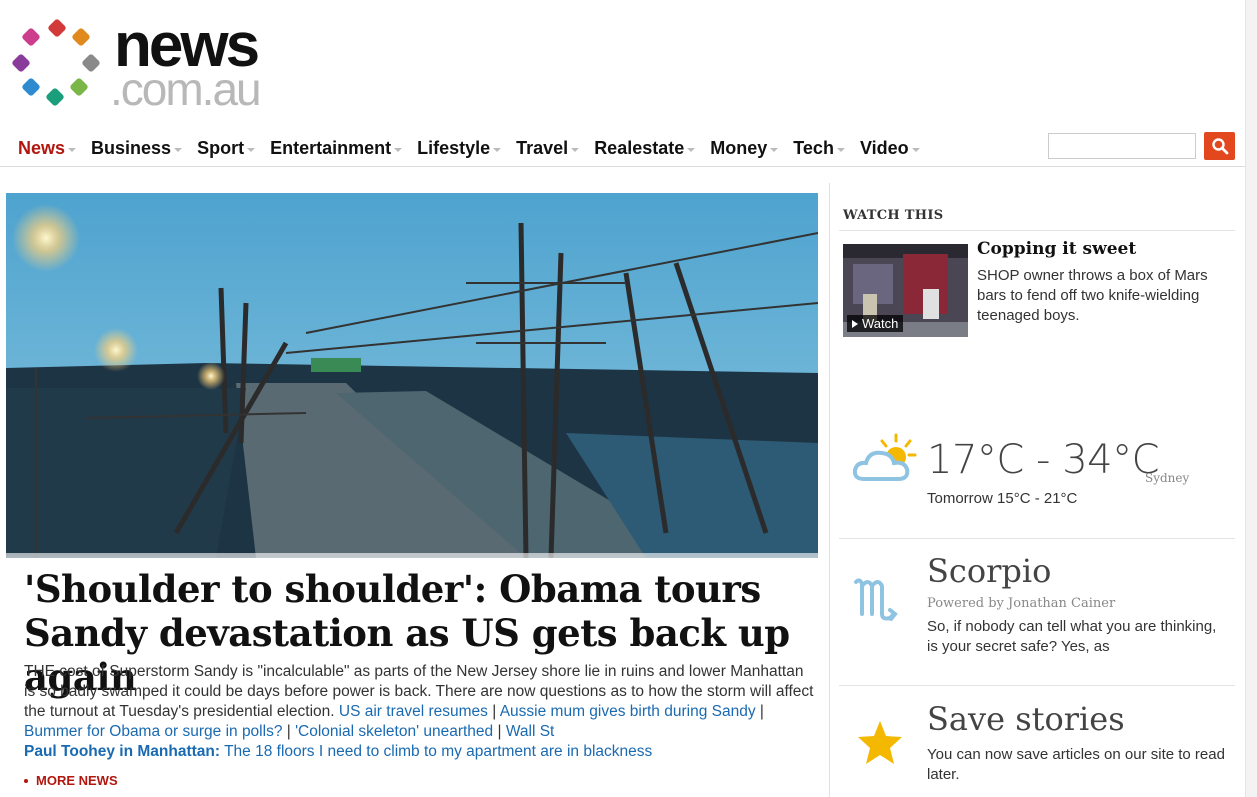  I want to click on weather-temperature: 17°C - 34°C, so click(1043, 460).